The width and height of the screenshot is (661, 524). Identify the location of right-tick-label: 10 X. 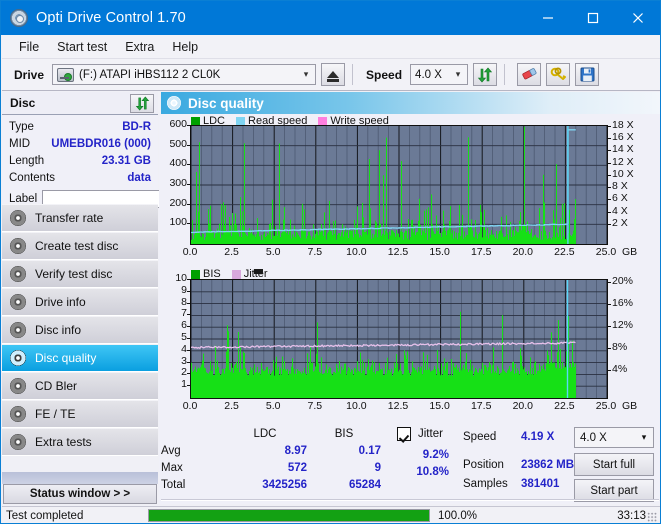
(623, 173).